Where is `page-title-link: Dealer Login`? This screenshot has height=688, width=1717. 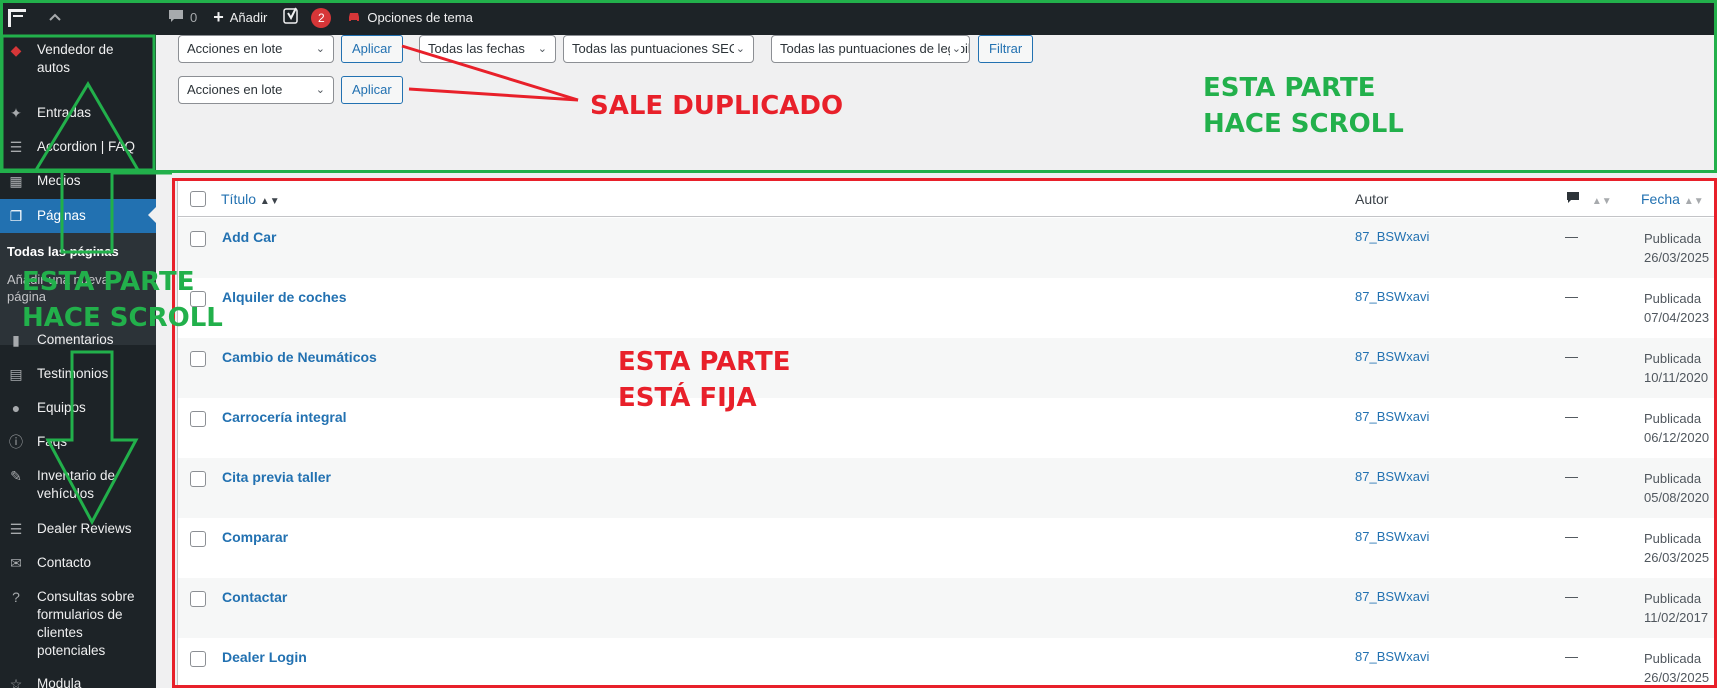 page-title-link: Dealer Login is located at coordinates (264, 657).